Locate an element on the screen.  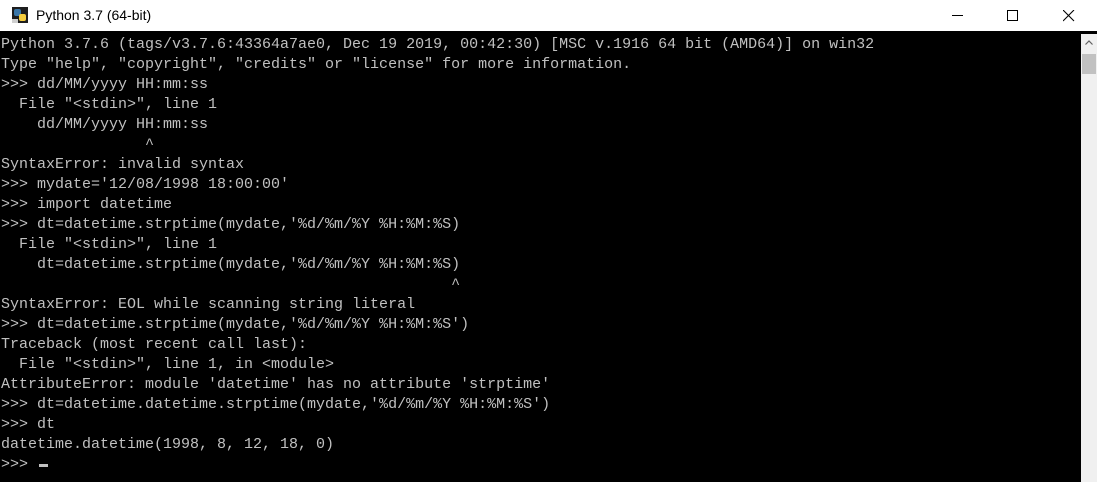
scroll-thumb is located at coordinates (1089, 64).